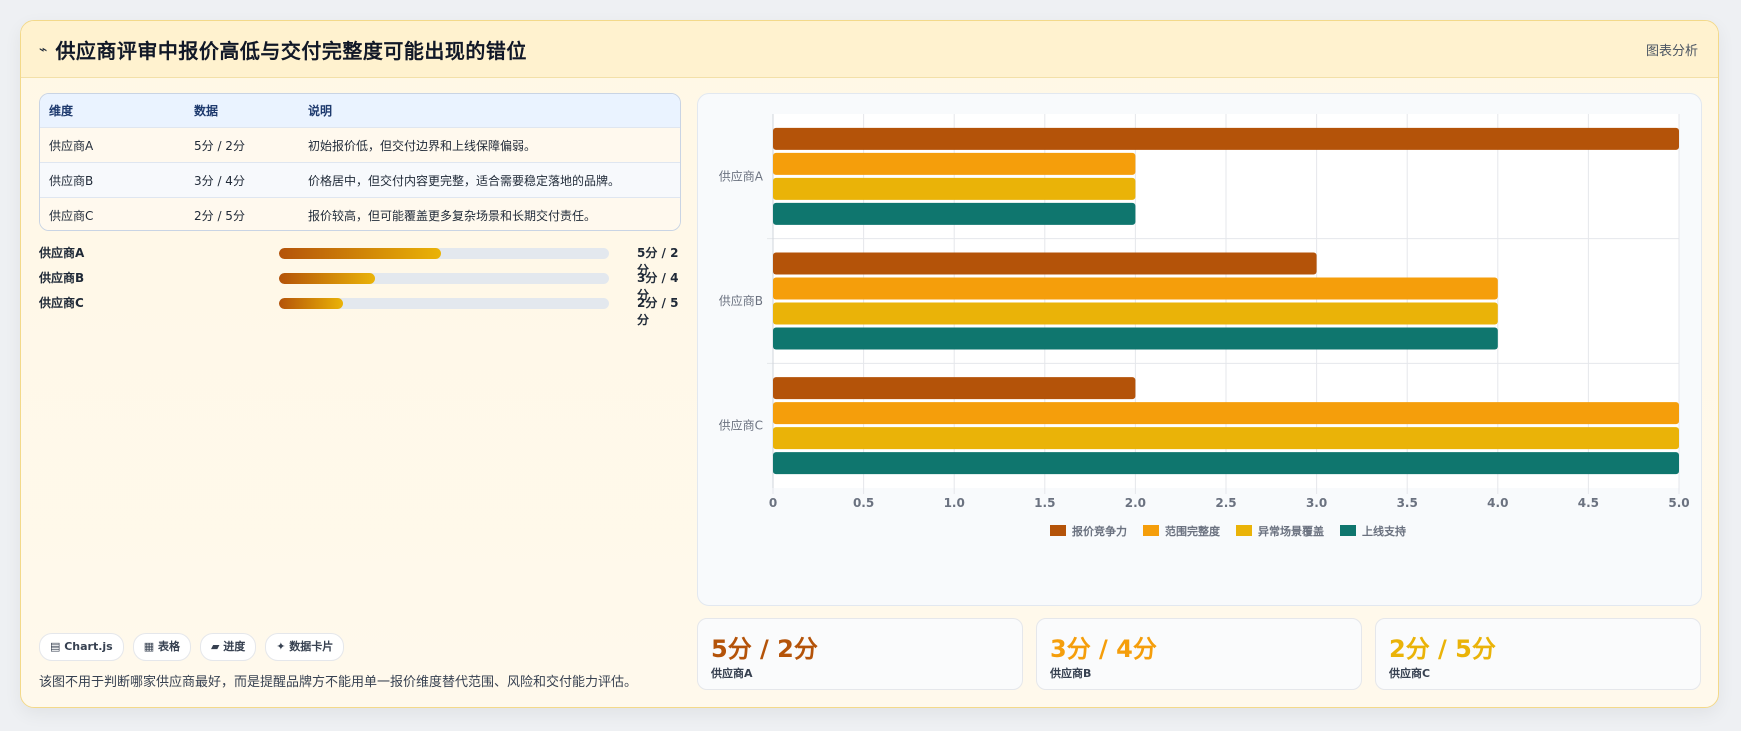  I want to click on page-title: 供应商评审中报价高低与交付完整度可能出现的错位, so click(291, 51).